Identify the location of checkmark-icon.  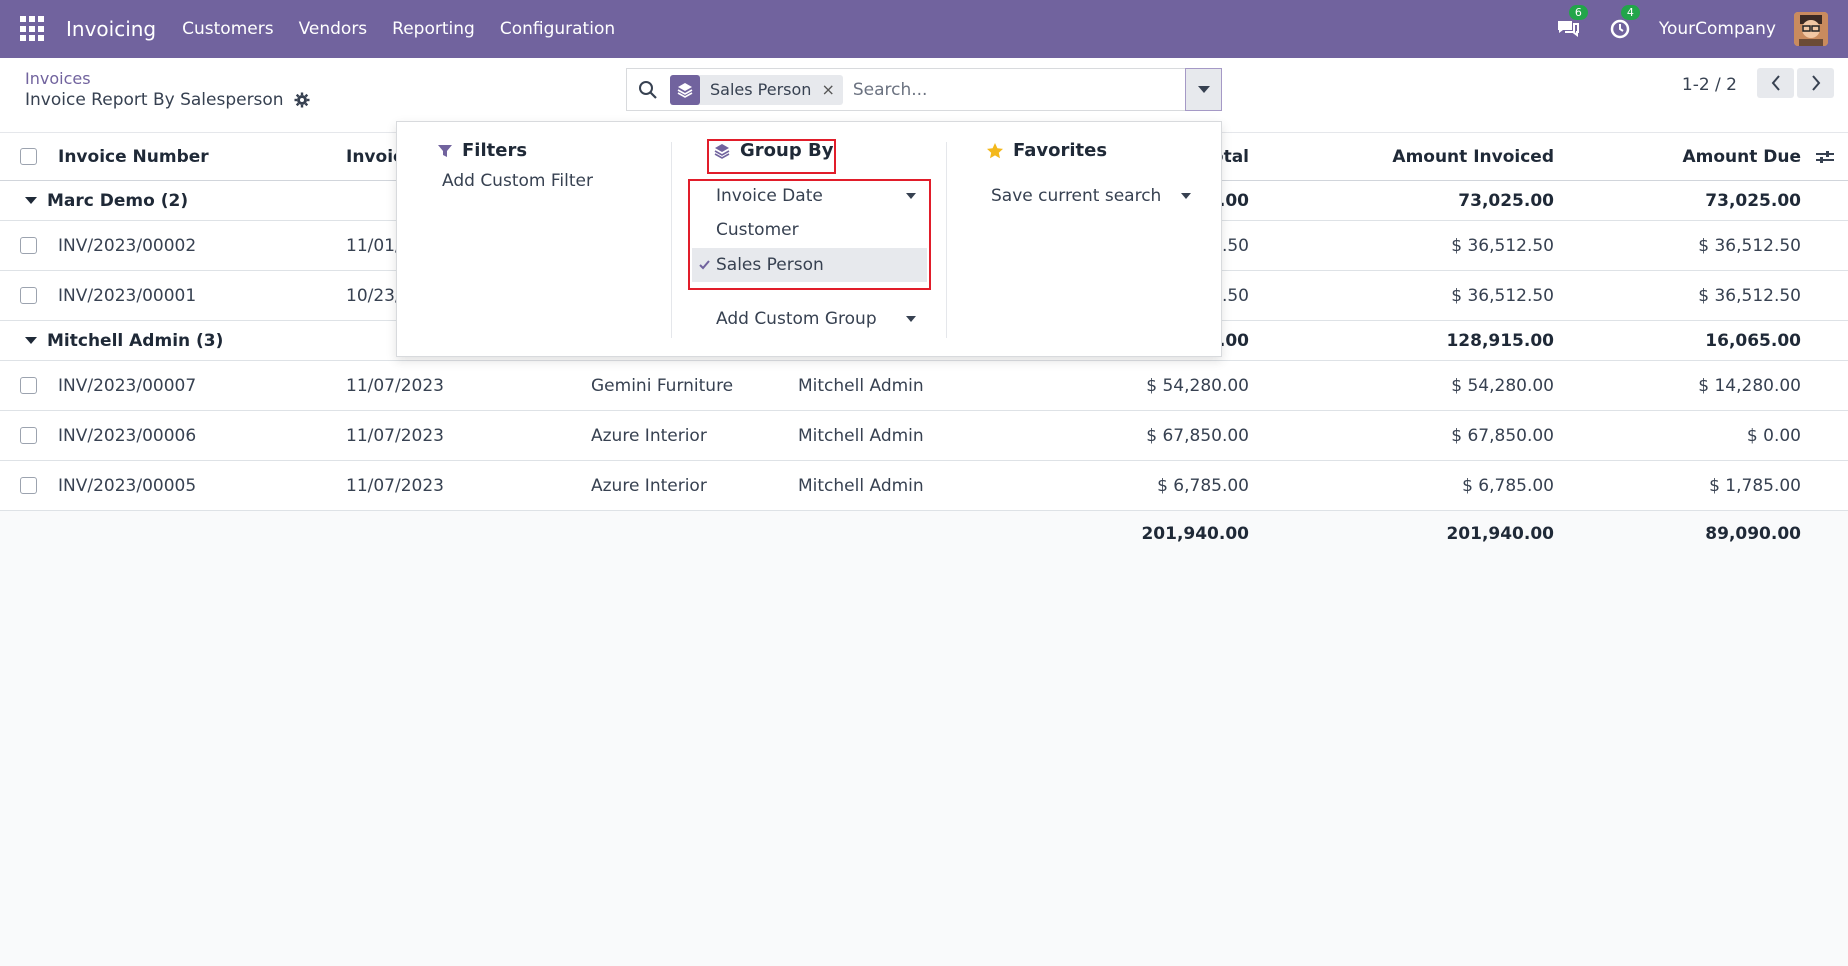
(704, 265).